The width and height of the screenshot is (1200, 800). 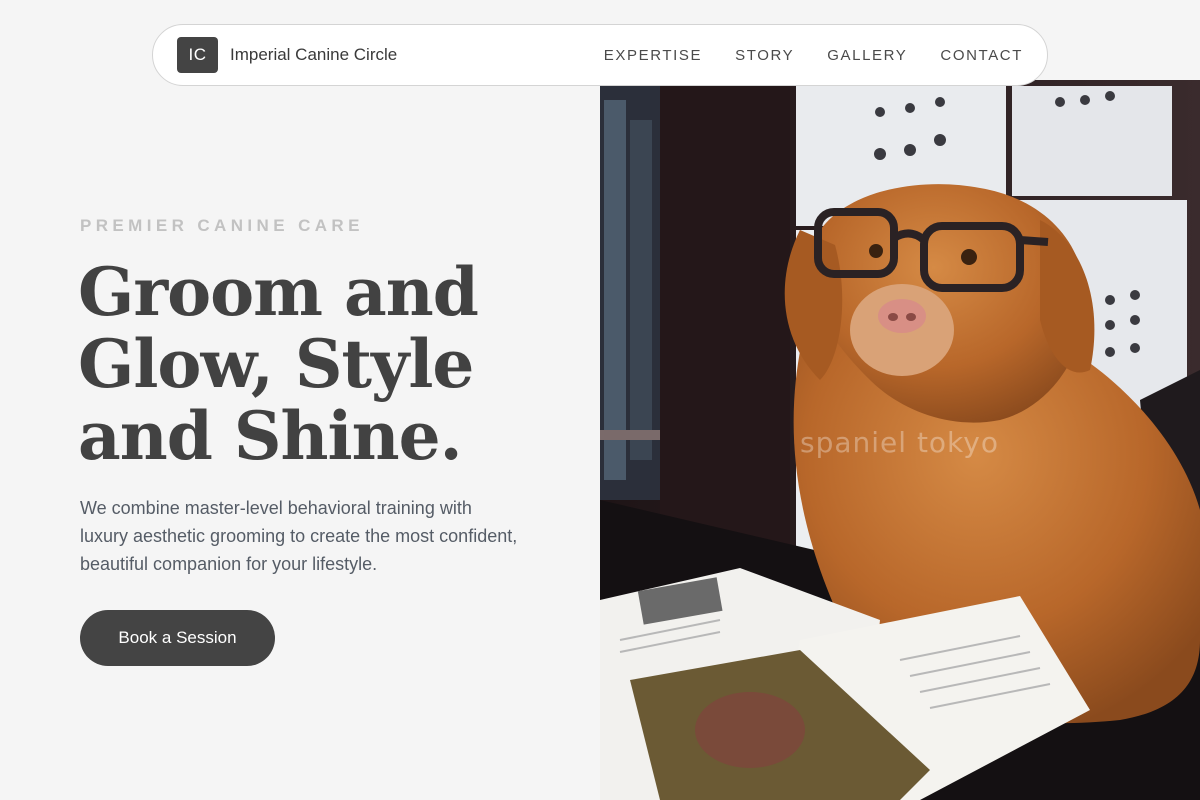 I want to click on brand-name: Imperial Canine Circle, so click(x=313, y=55).